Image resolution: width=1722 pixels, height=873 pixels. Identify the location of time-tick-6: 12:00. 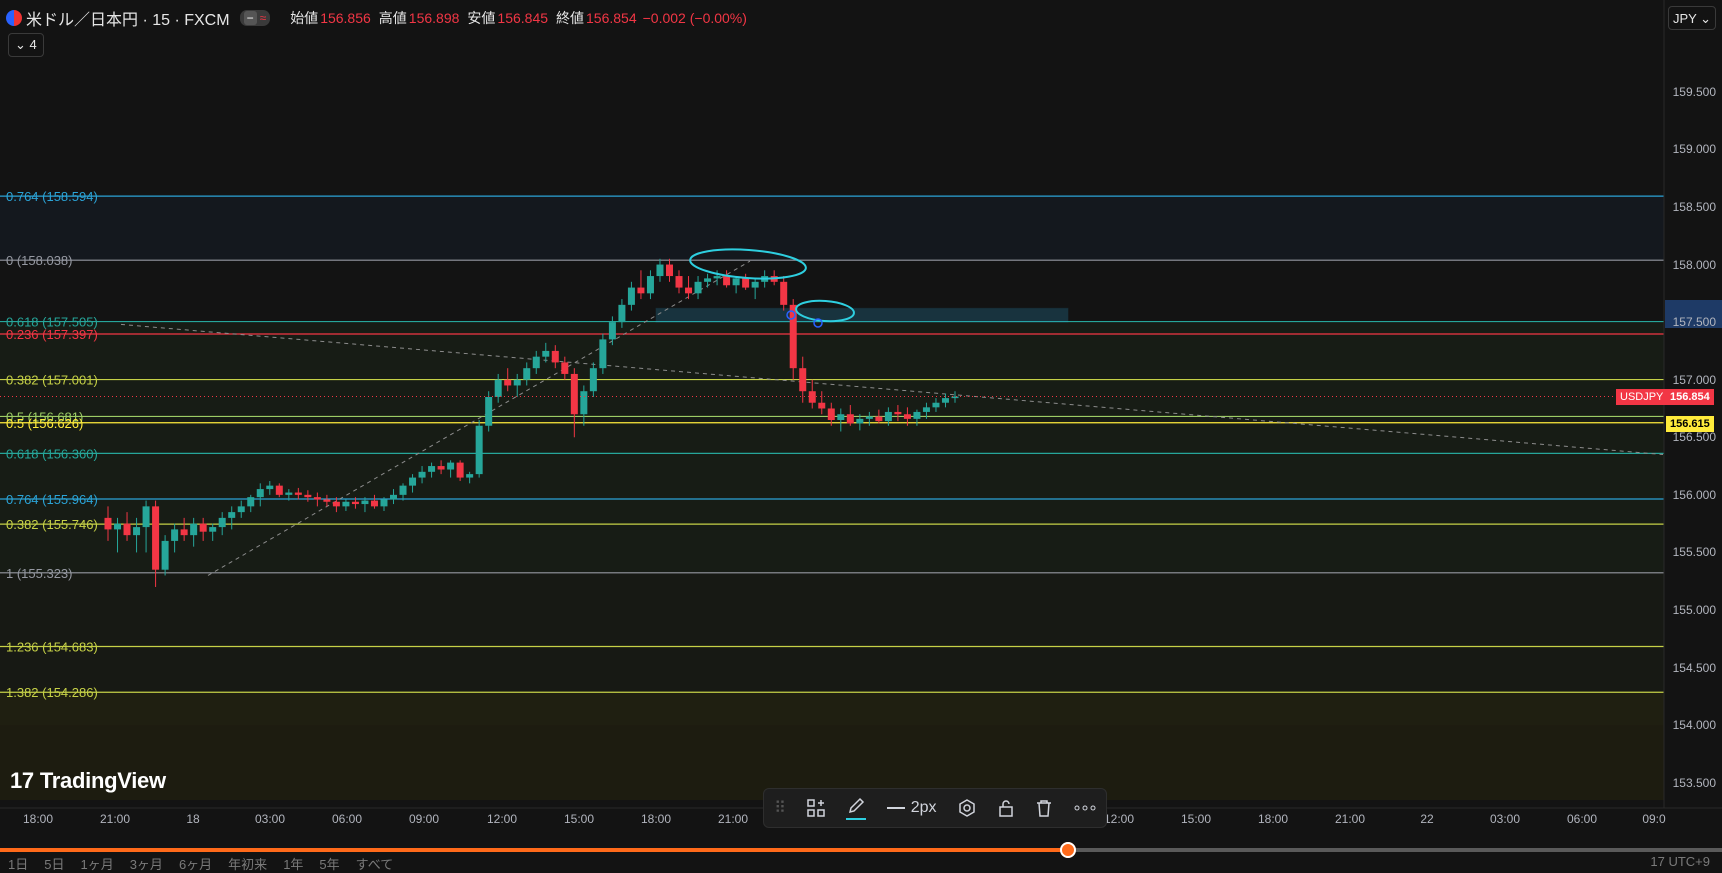
(502, 819).